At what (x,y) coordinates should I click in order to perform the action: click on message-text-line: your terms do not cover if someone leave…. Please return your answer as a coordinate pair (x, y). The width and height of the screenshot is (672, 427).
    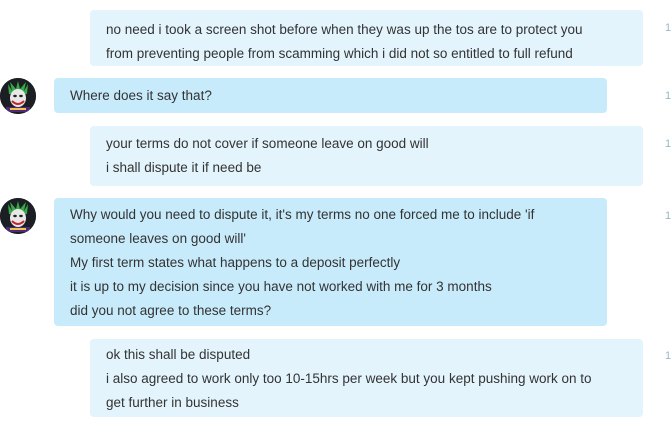
    Looking at the image, I should click on (267, 143).